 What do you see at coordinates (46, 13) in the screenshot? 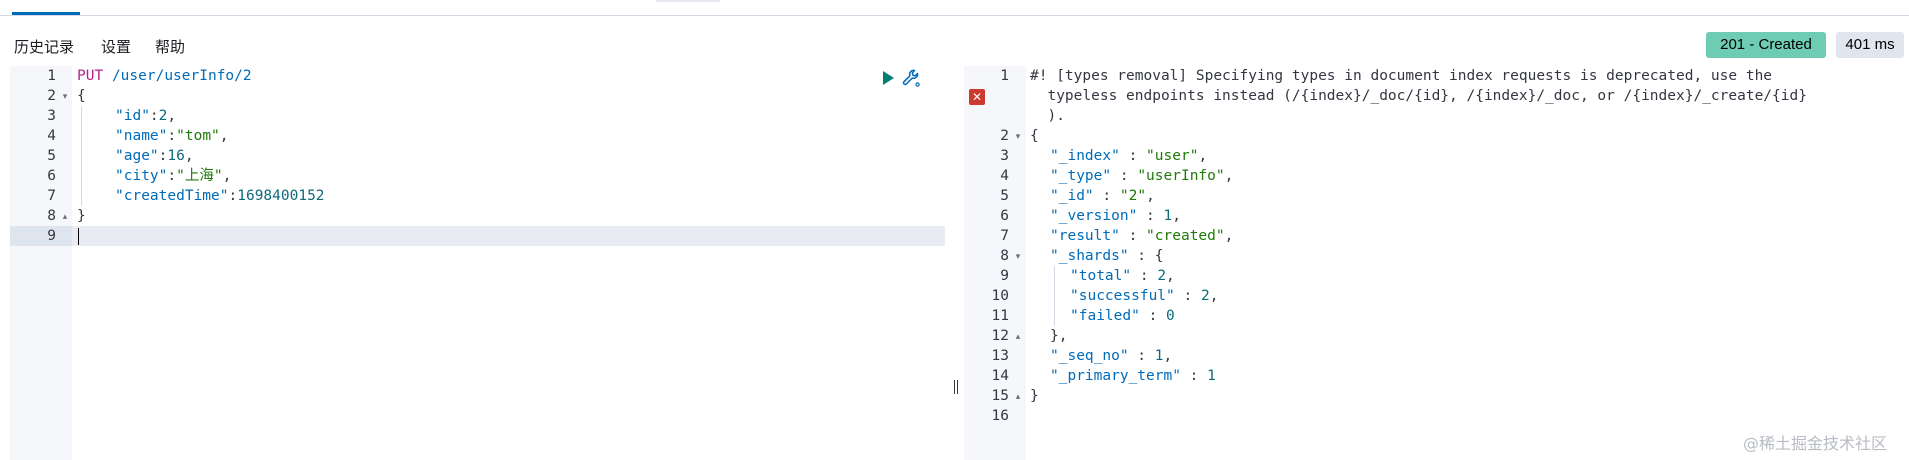
I see `active-tab-indicator` at bounding box center [46, 13].